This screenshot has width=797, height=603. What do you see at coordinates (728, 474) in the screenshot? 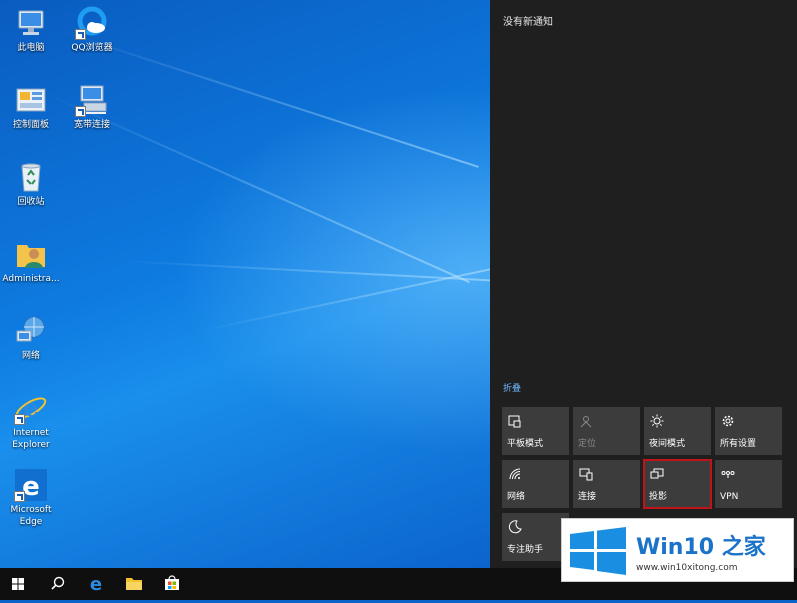
I see `vpn-icon` at bounding box center [728, 474].